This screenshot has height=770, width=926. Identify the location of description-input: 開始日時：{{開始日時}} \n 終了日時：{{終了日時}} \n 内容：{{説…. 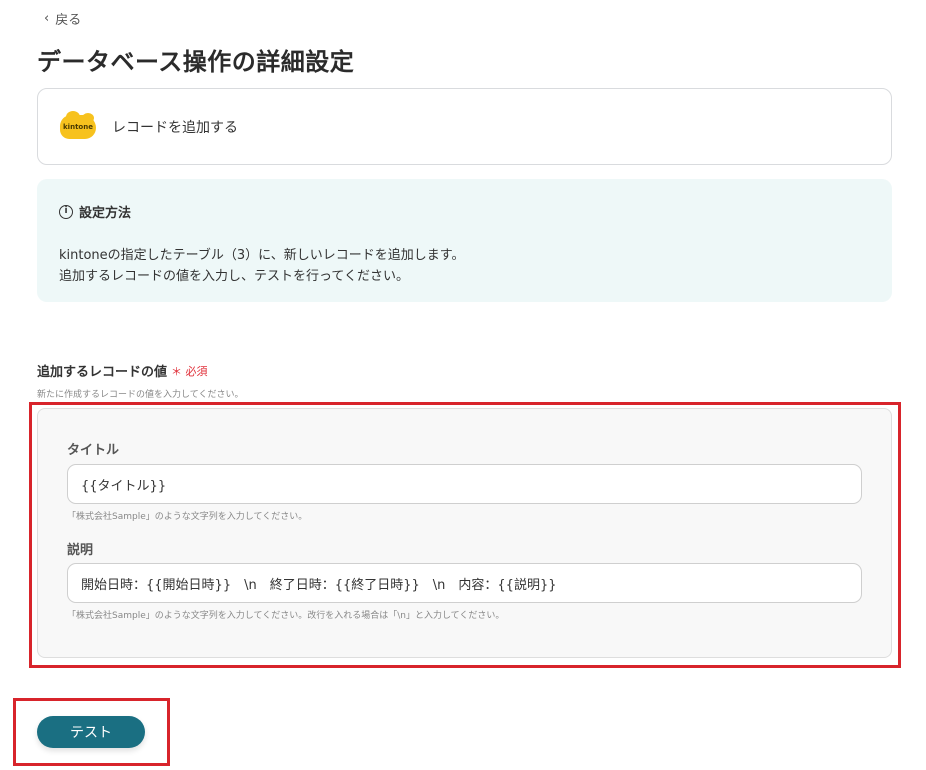
(464, 583).